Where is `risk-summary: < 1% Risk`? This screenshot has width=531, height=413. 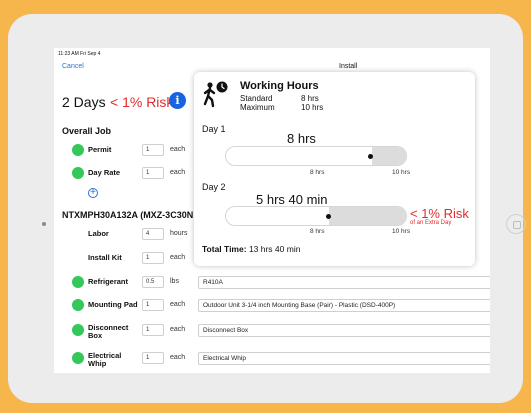 risk-summary: < 1% Risk is located at coordinates (142, 102).